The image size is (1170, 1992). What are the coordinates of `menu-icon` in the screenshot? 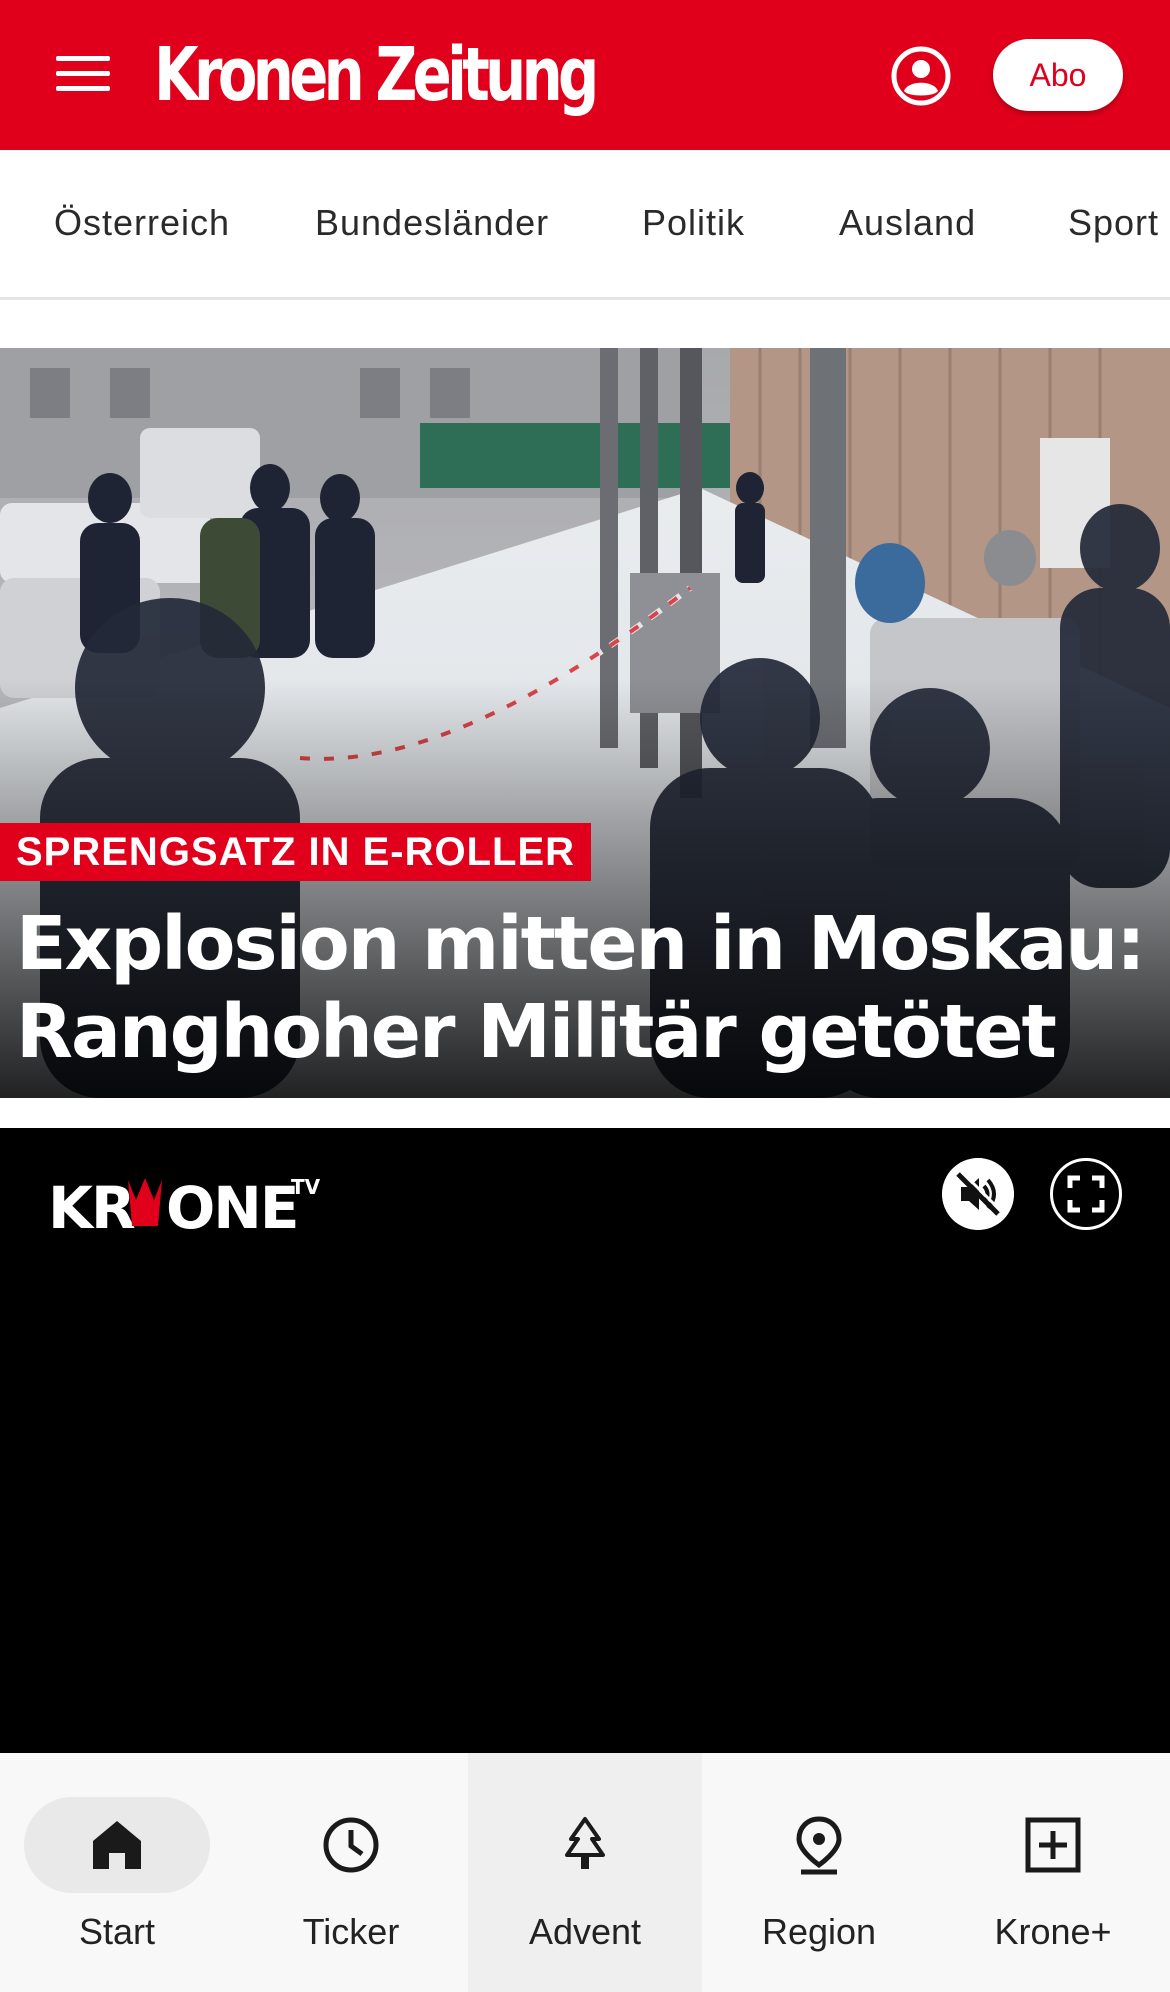 It's located at (84, 74).